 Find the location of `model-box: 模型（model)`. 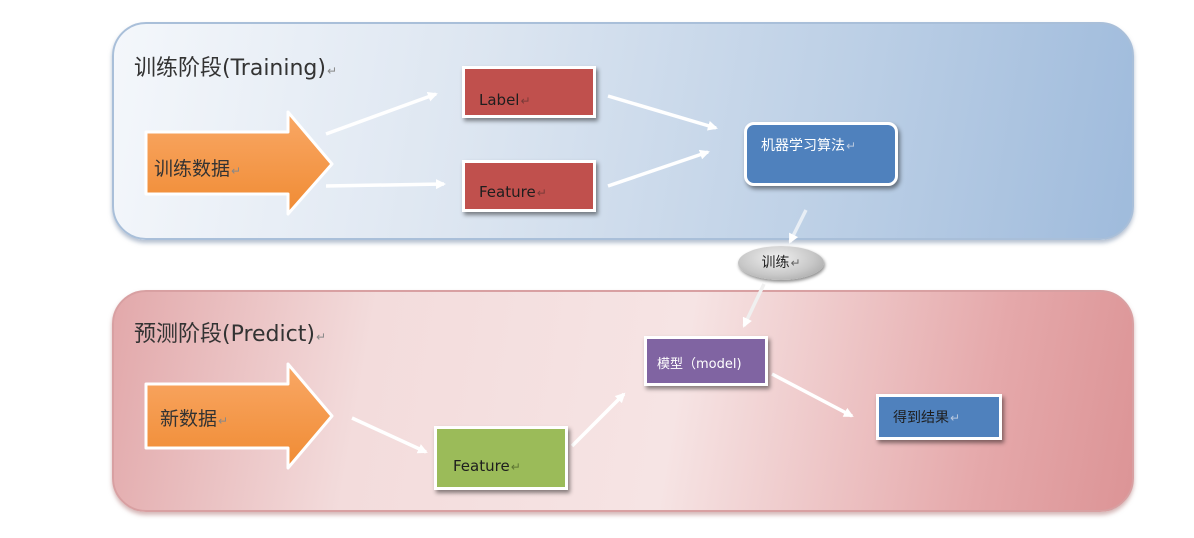

model-box: 模型（model) is located at coordinates (706, 361).